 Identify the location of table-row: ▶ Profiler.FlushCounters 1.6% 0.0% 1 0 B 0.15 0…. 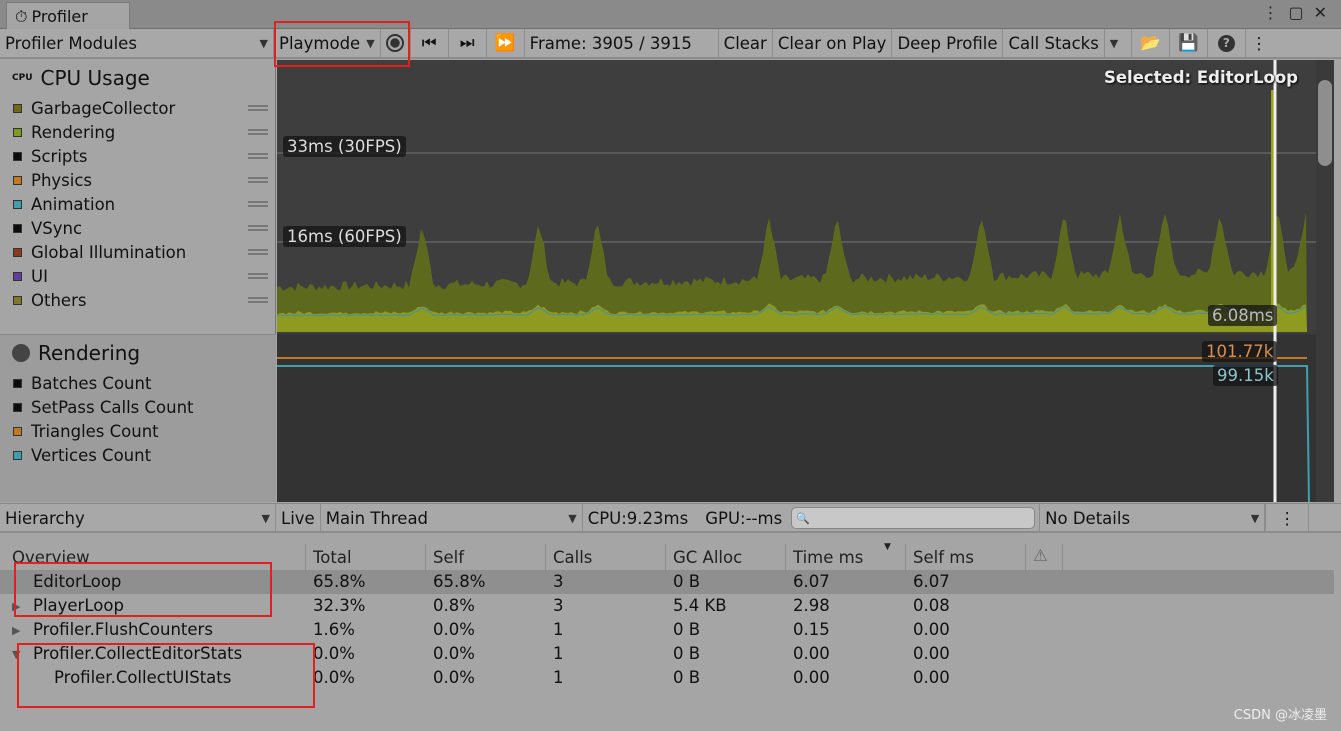
(667, 630).